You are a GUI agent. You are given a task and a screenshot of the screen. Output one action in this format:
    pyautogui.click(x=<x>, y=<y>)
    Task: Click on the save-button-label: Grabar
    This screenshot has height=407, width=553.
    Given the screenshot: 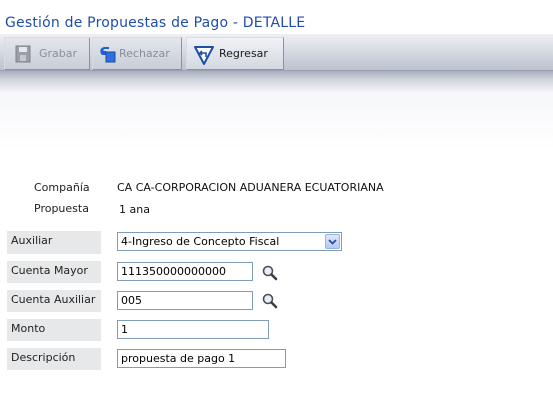 What is the action you would take?
    pyautogui.click(x=58, y=53)
    